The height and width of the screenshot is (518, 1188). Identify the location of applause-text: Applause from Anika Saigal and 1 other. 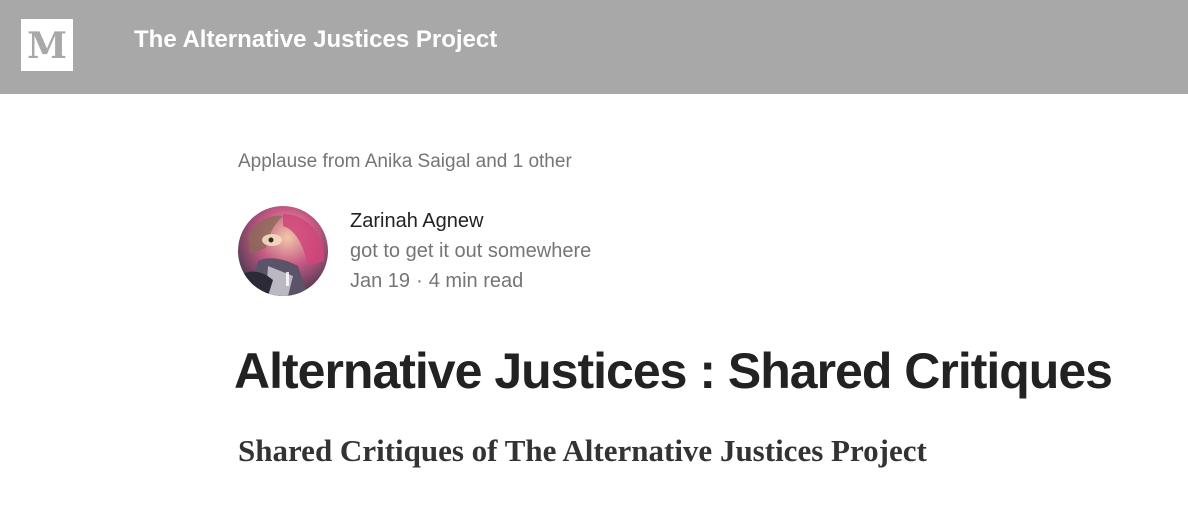
(405, 161).